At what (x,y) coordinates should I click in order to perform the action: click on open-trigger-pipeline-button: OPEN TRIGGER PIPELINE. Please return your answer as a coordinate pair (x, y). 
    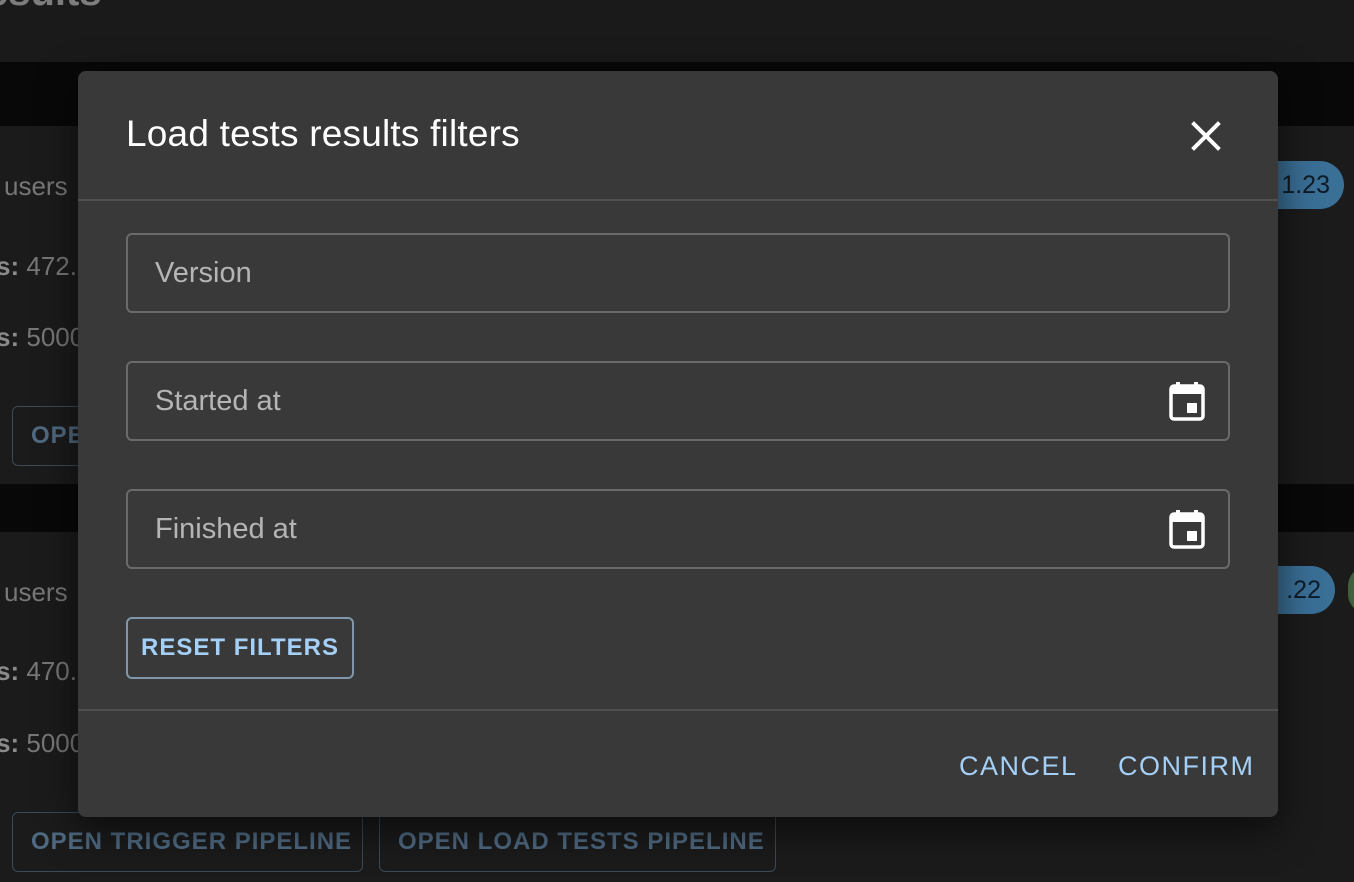
    Looking at the image, I should click on (187, 842).